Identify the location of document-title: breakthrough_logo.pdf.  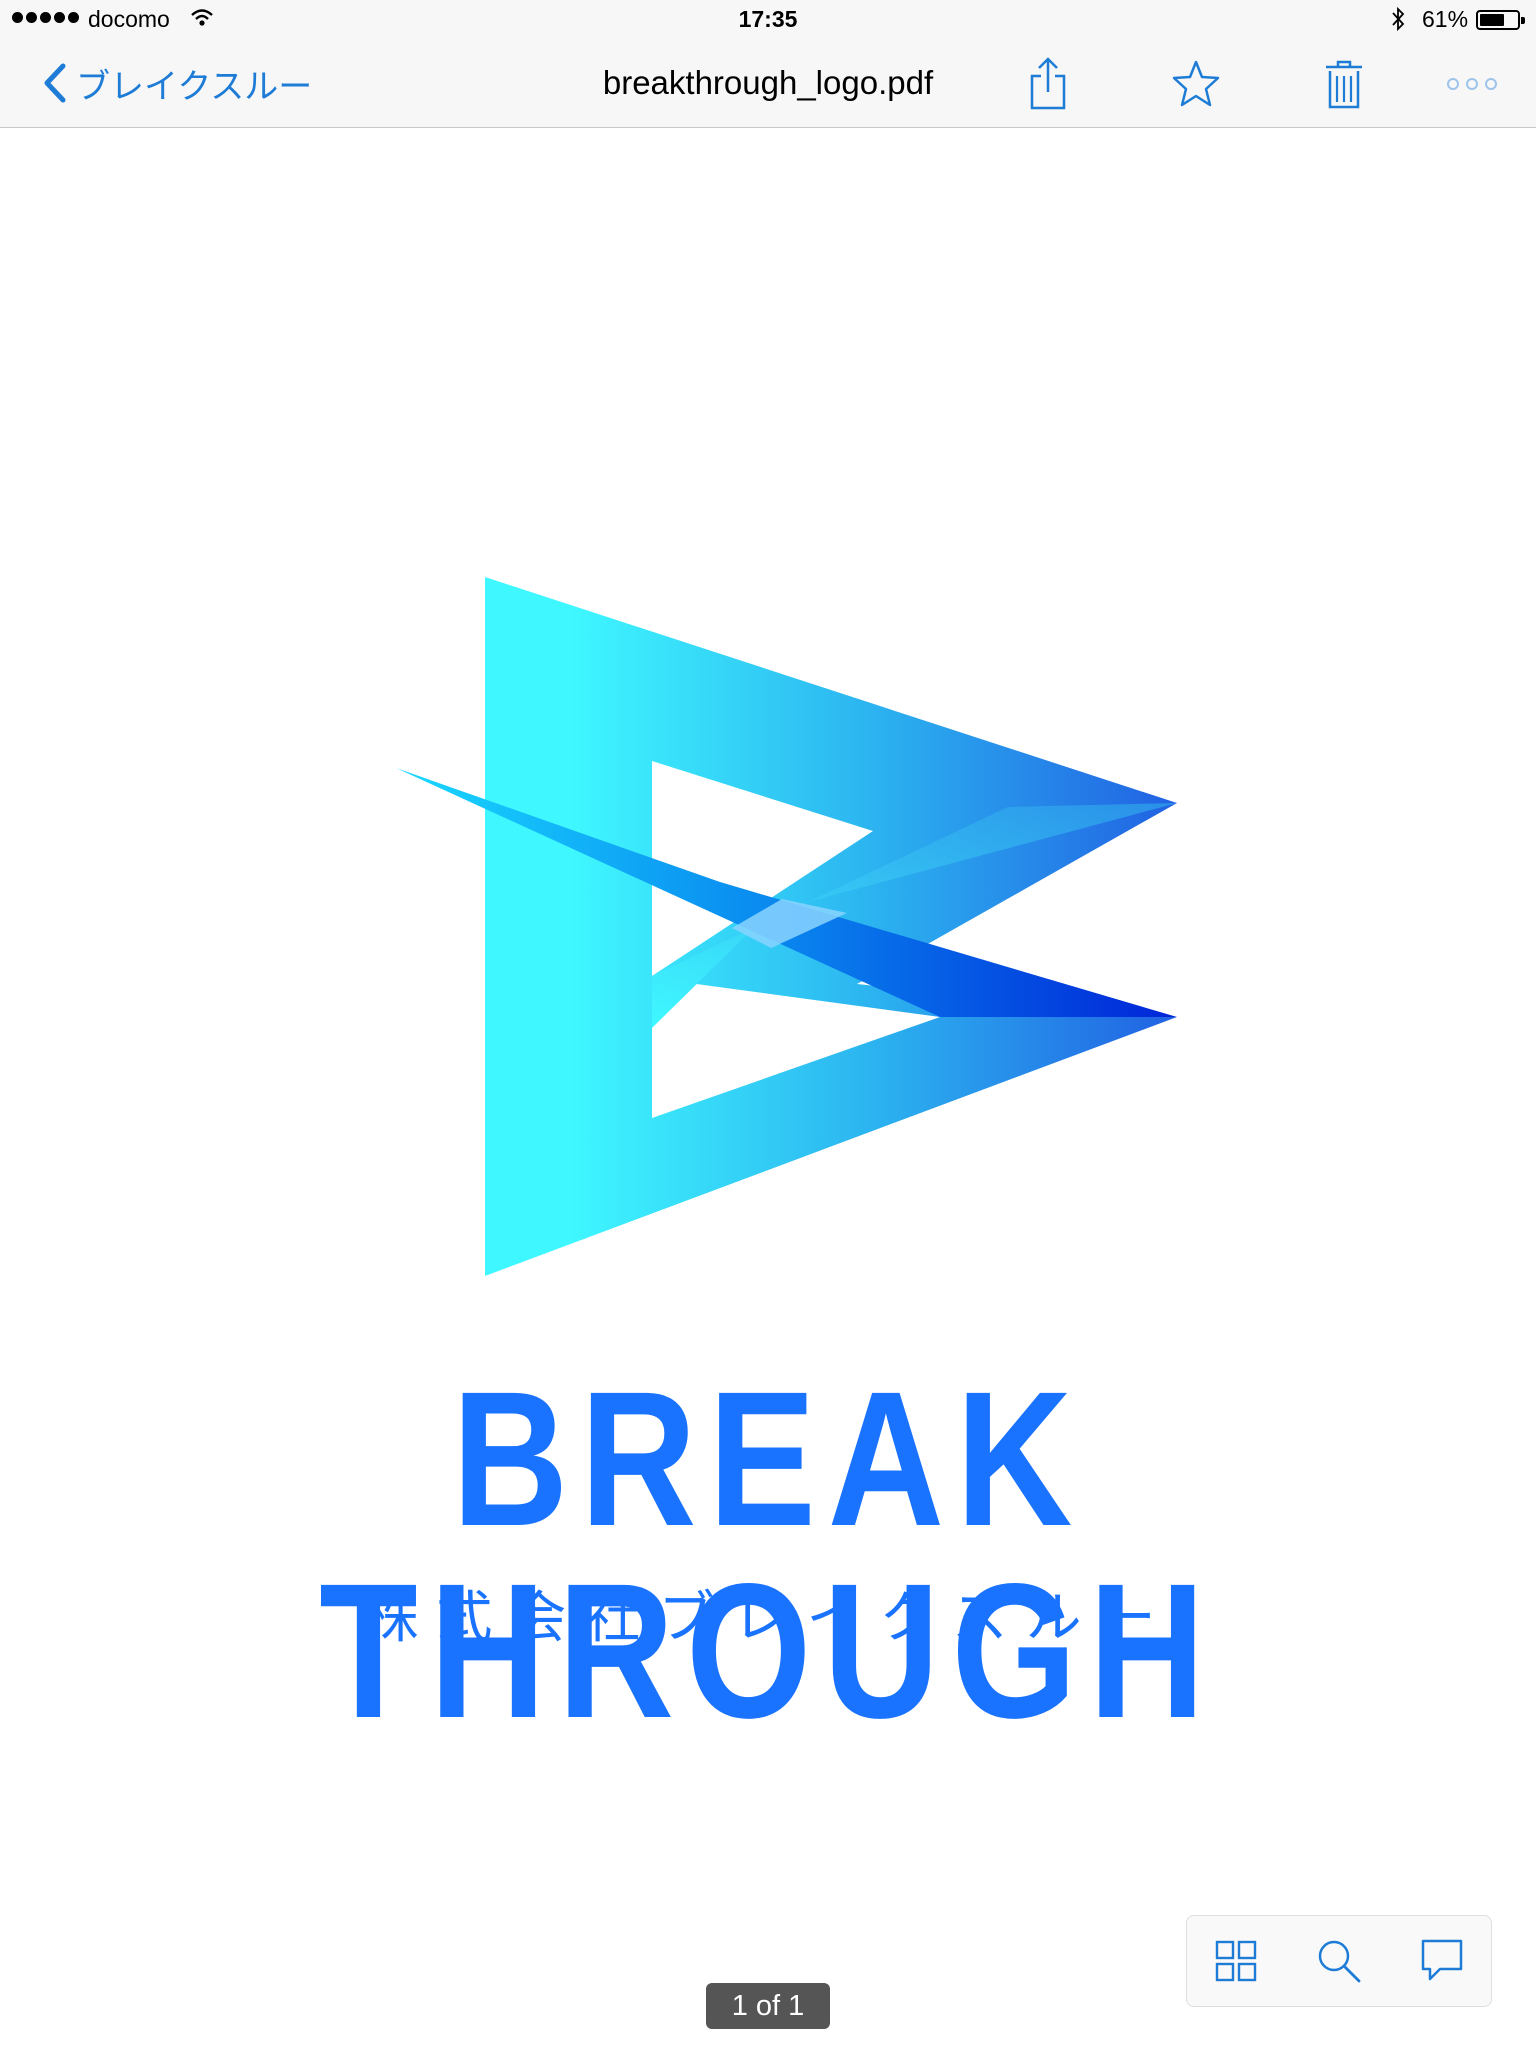
(768, 82).